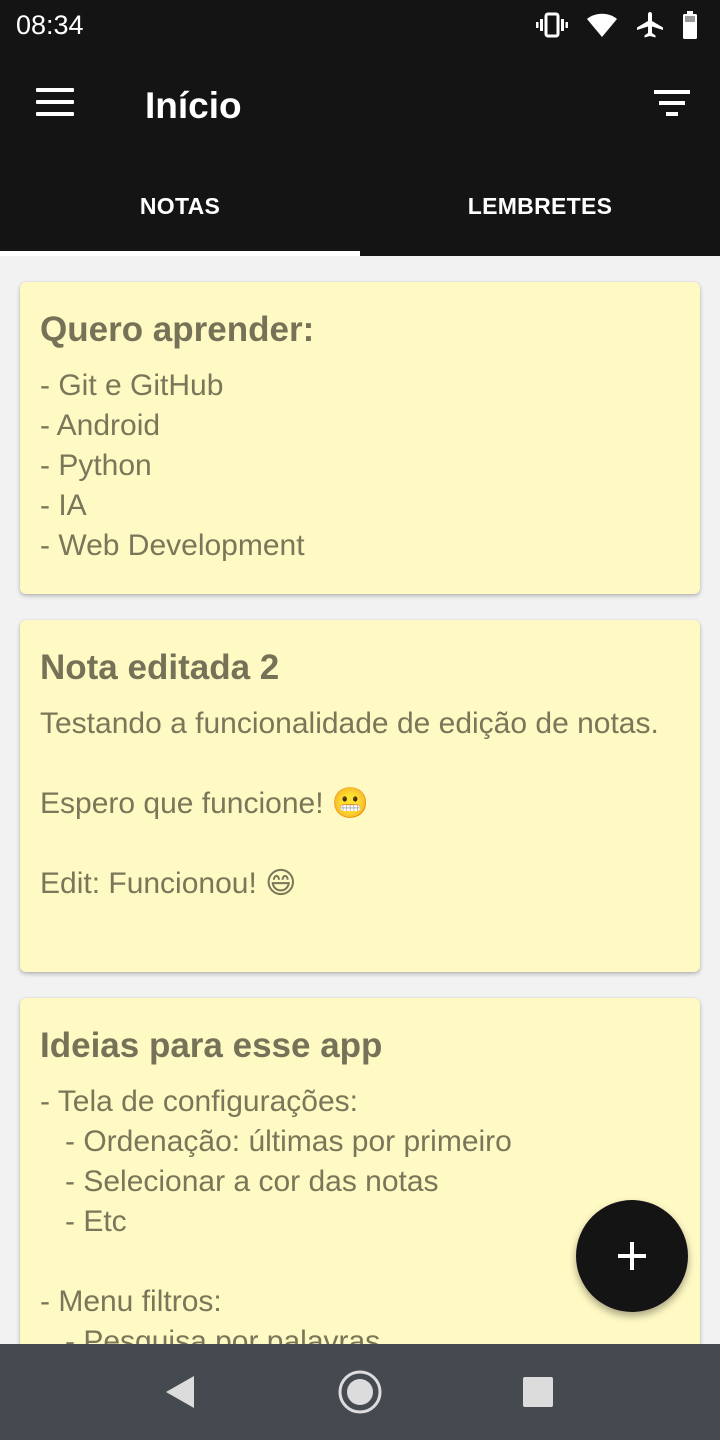 The image size is (720, 1440). What do you see at coordinates (360, 105) in the screenshot?
I see `app-bar: Início` at bounding box center [360, 105].